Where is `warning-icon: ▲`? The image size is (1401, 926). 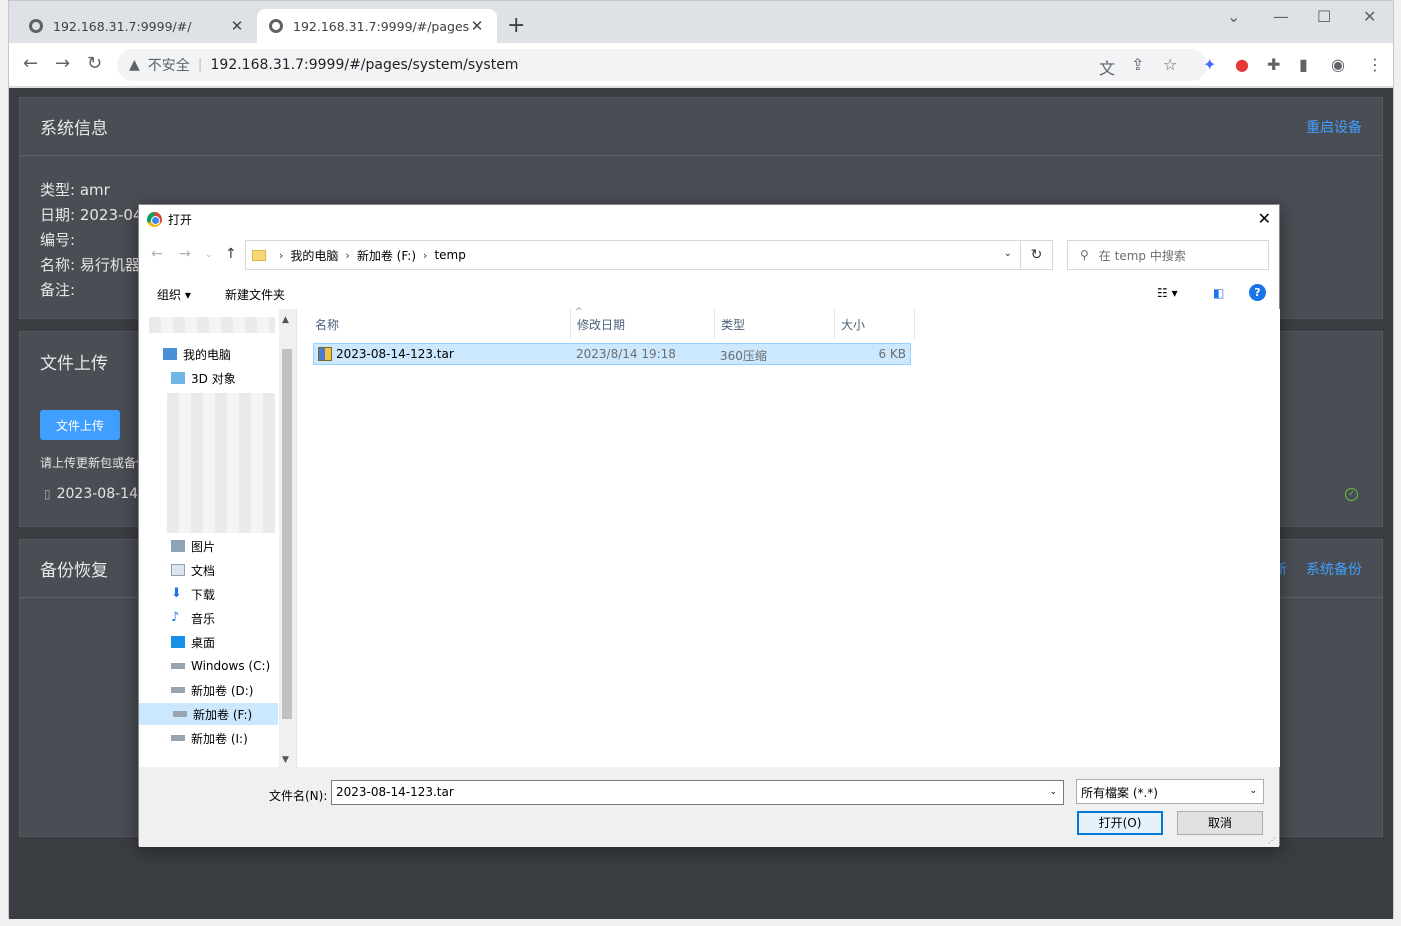
warning-icon: ▲ is located at coordinates (134, 65).